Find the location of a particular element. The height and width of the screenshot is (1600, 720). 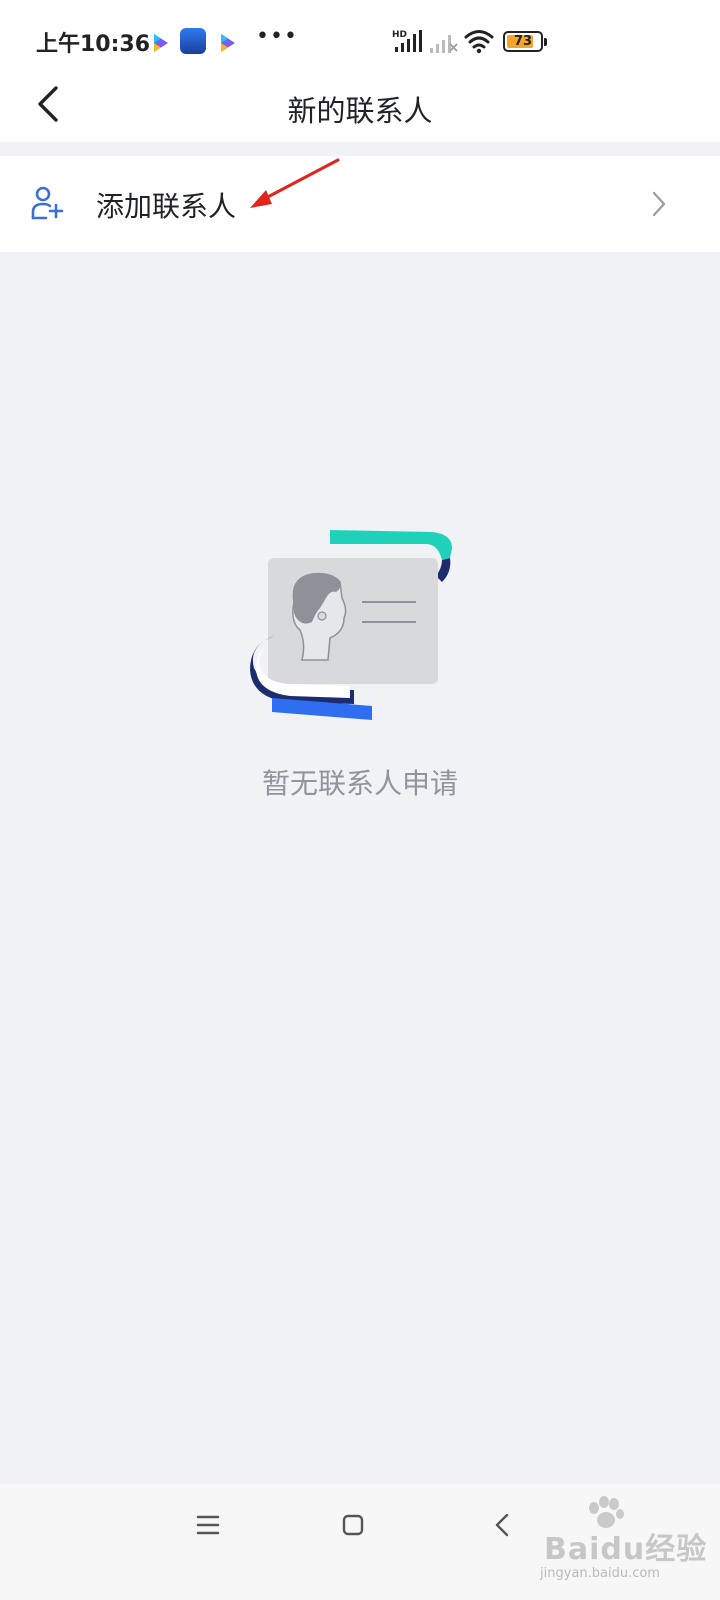

back-icon is located at coordinates (502, 1525).